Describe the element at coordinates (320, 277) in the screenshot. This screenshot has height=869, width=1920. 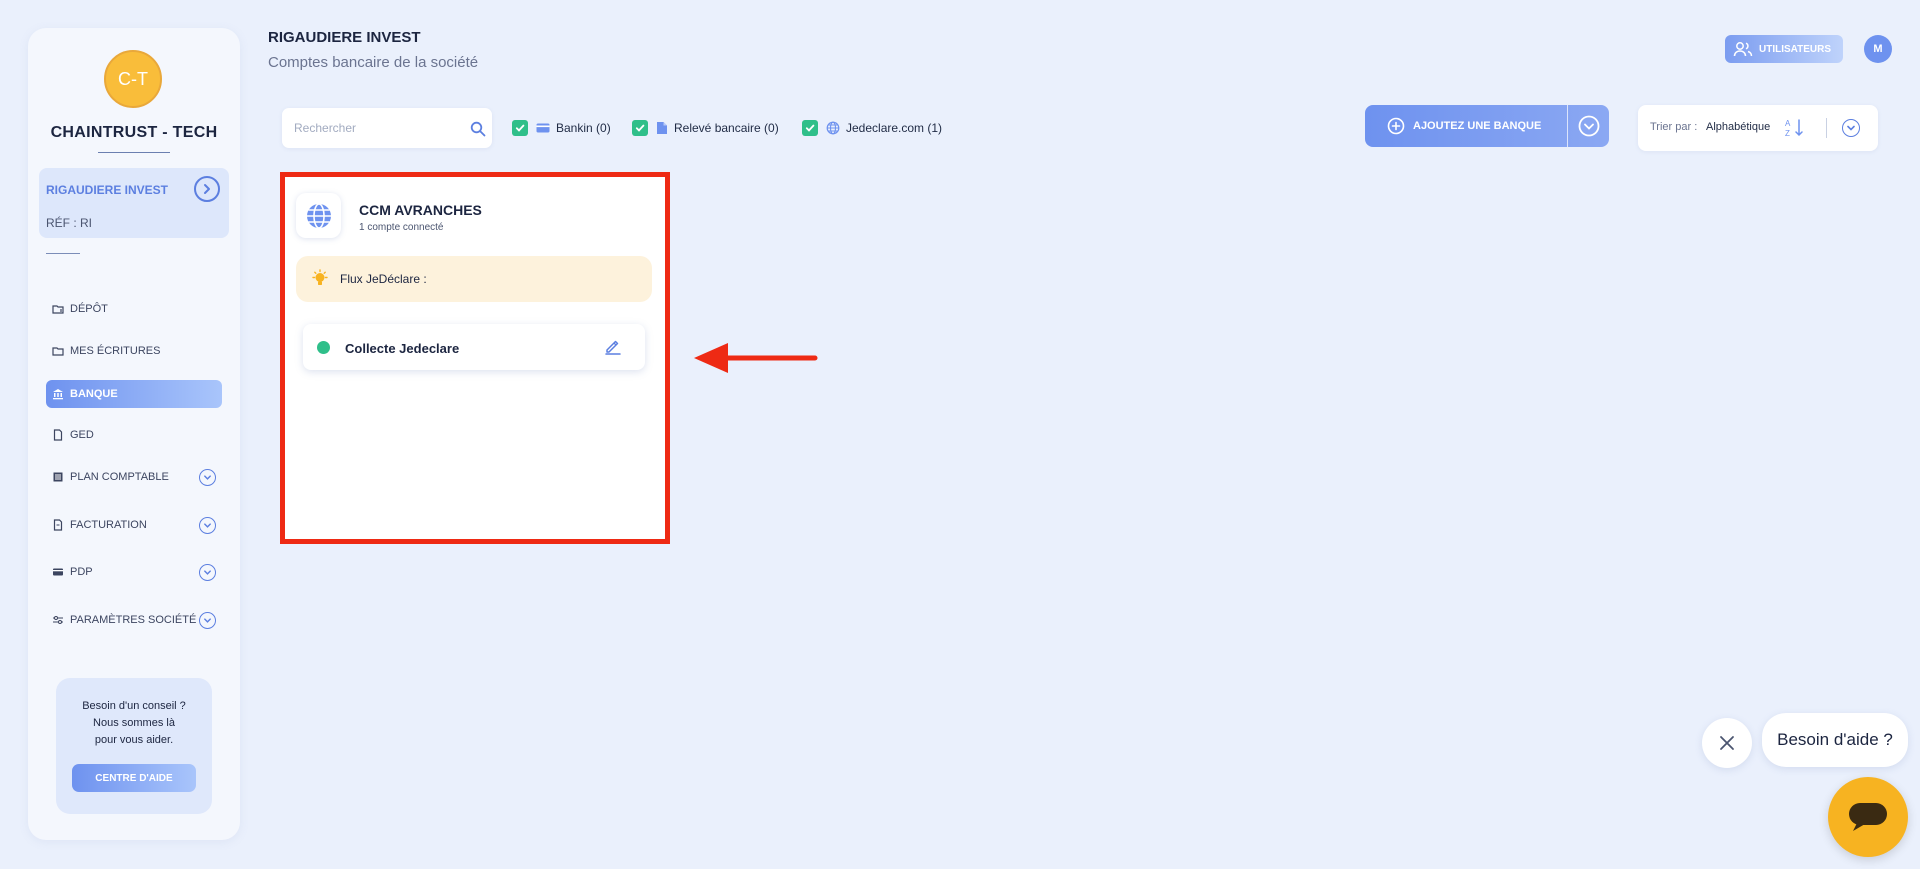
I see `lightbulb-icon` at that location.